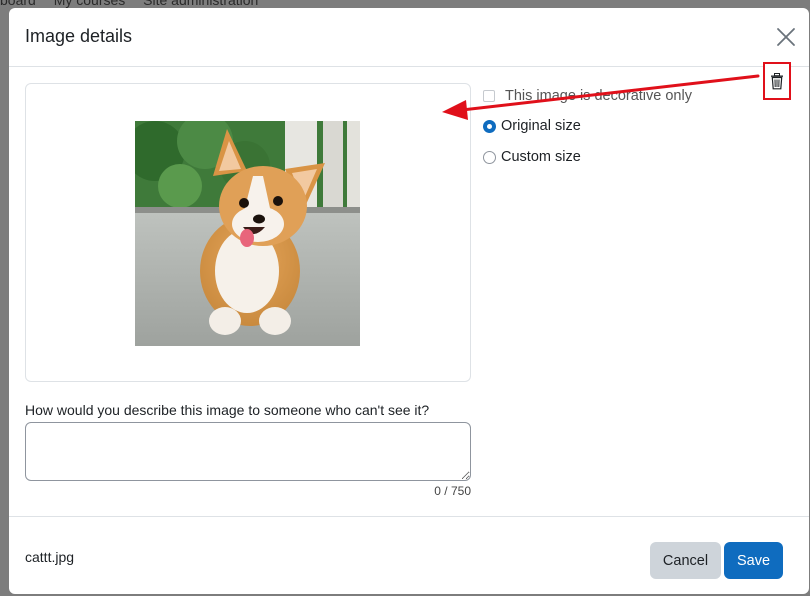 This screenshot has height=596, width=810. Describe the element at coordinates (685, 560) in the screenshot. I see `cancel-button: Cancel` at that location.